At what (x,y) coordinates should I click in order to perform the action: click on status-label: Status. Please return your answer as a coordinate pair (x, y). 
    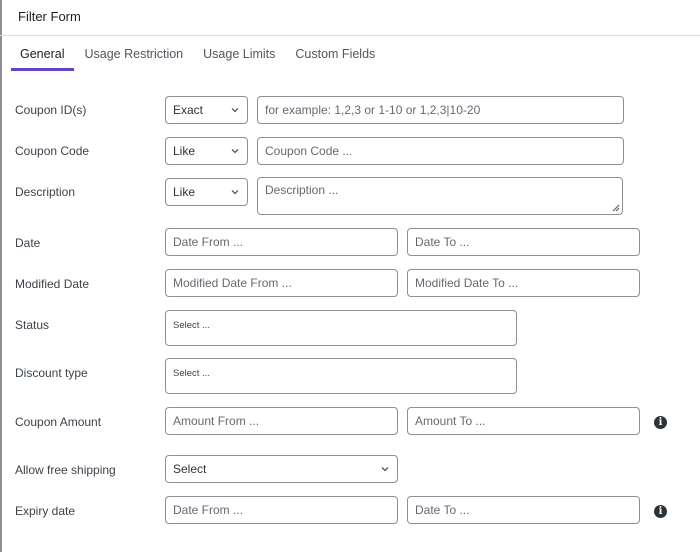
    Looking at the image, I should click on (32, 325).